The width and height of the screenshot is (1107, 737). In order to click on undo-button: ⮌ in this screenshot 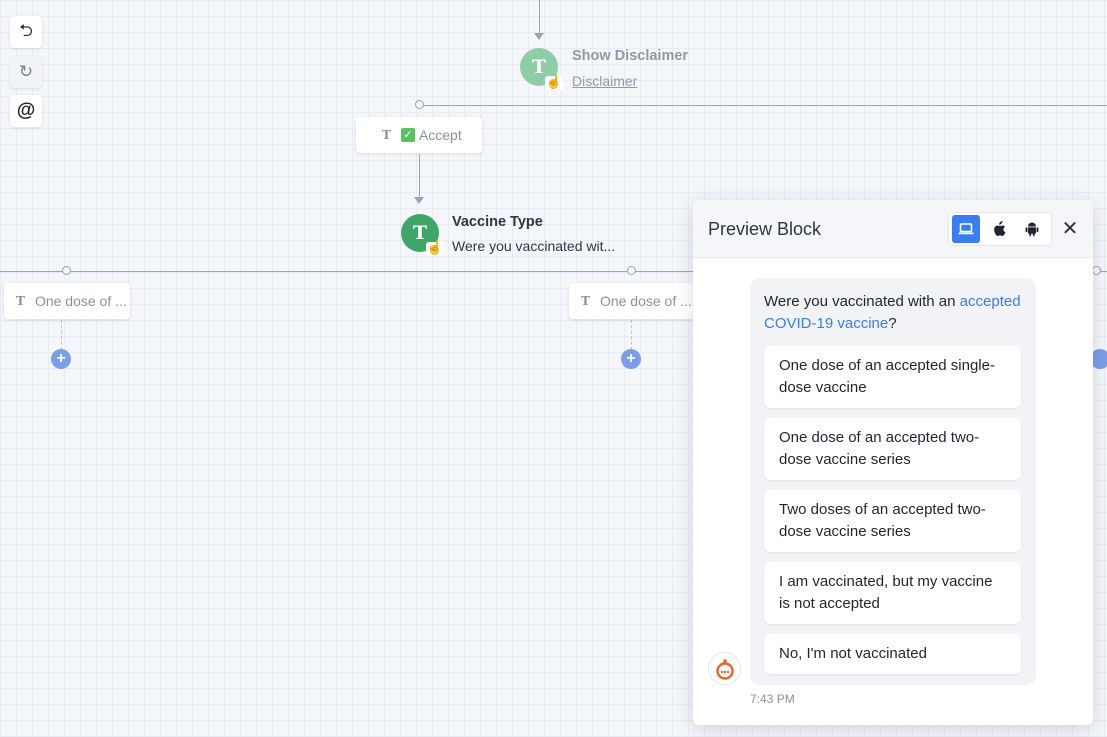, I will do `click(26, 32)`.